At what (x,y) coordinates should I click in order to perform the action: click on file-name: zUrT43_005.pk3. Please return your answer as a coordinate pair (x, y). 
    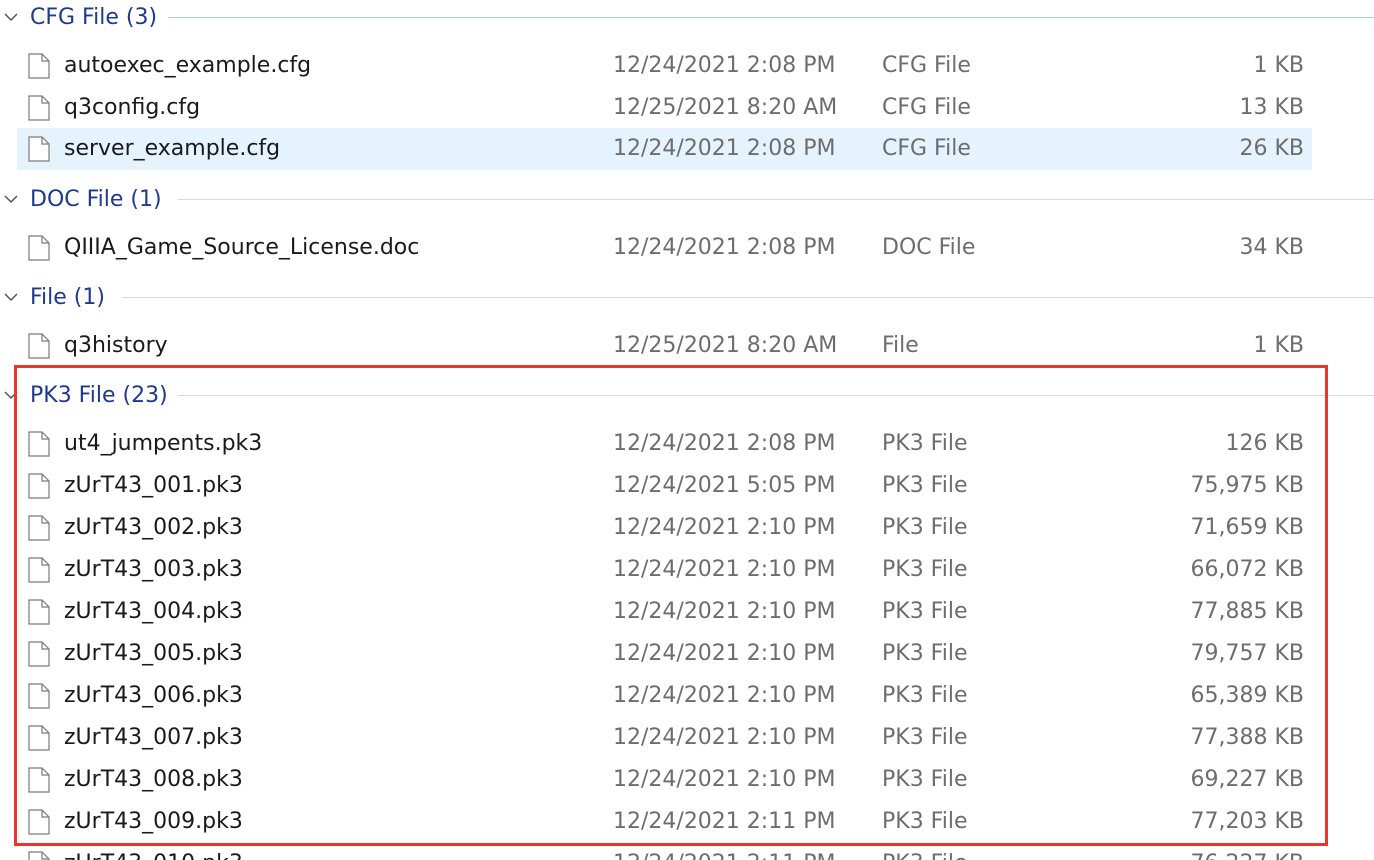
    Looking at the image, I should click on (153, 653).